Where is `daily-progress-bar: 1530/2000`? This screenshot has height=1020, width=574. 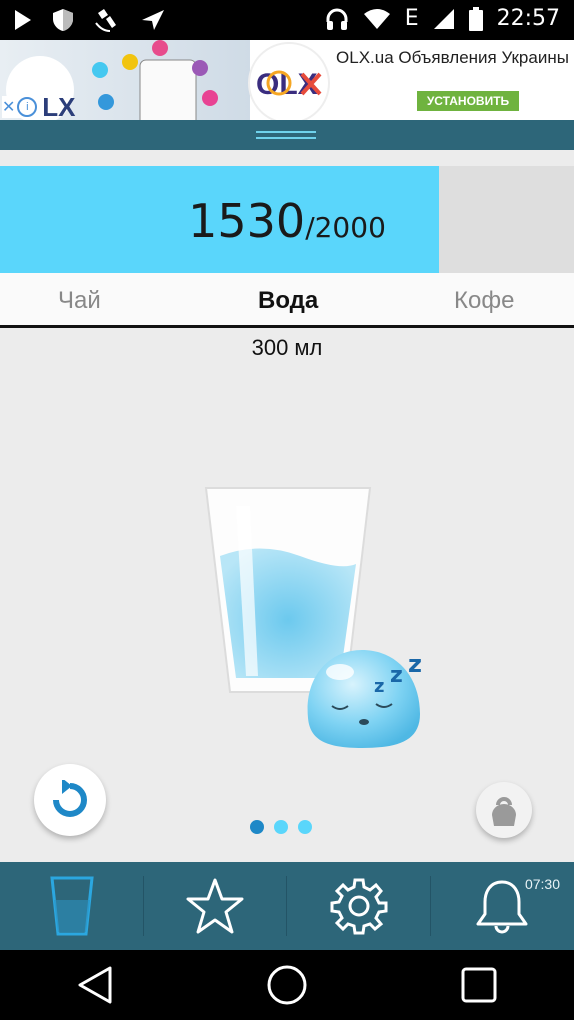 daily-progress-bar: 1530/2000 is located at coordinates (287, 219).